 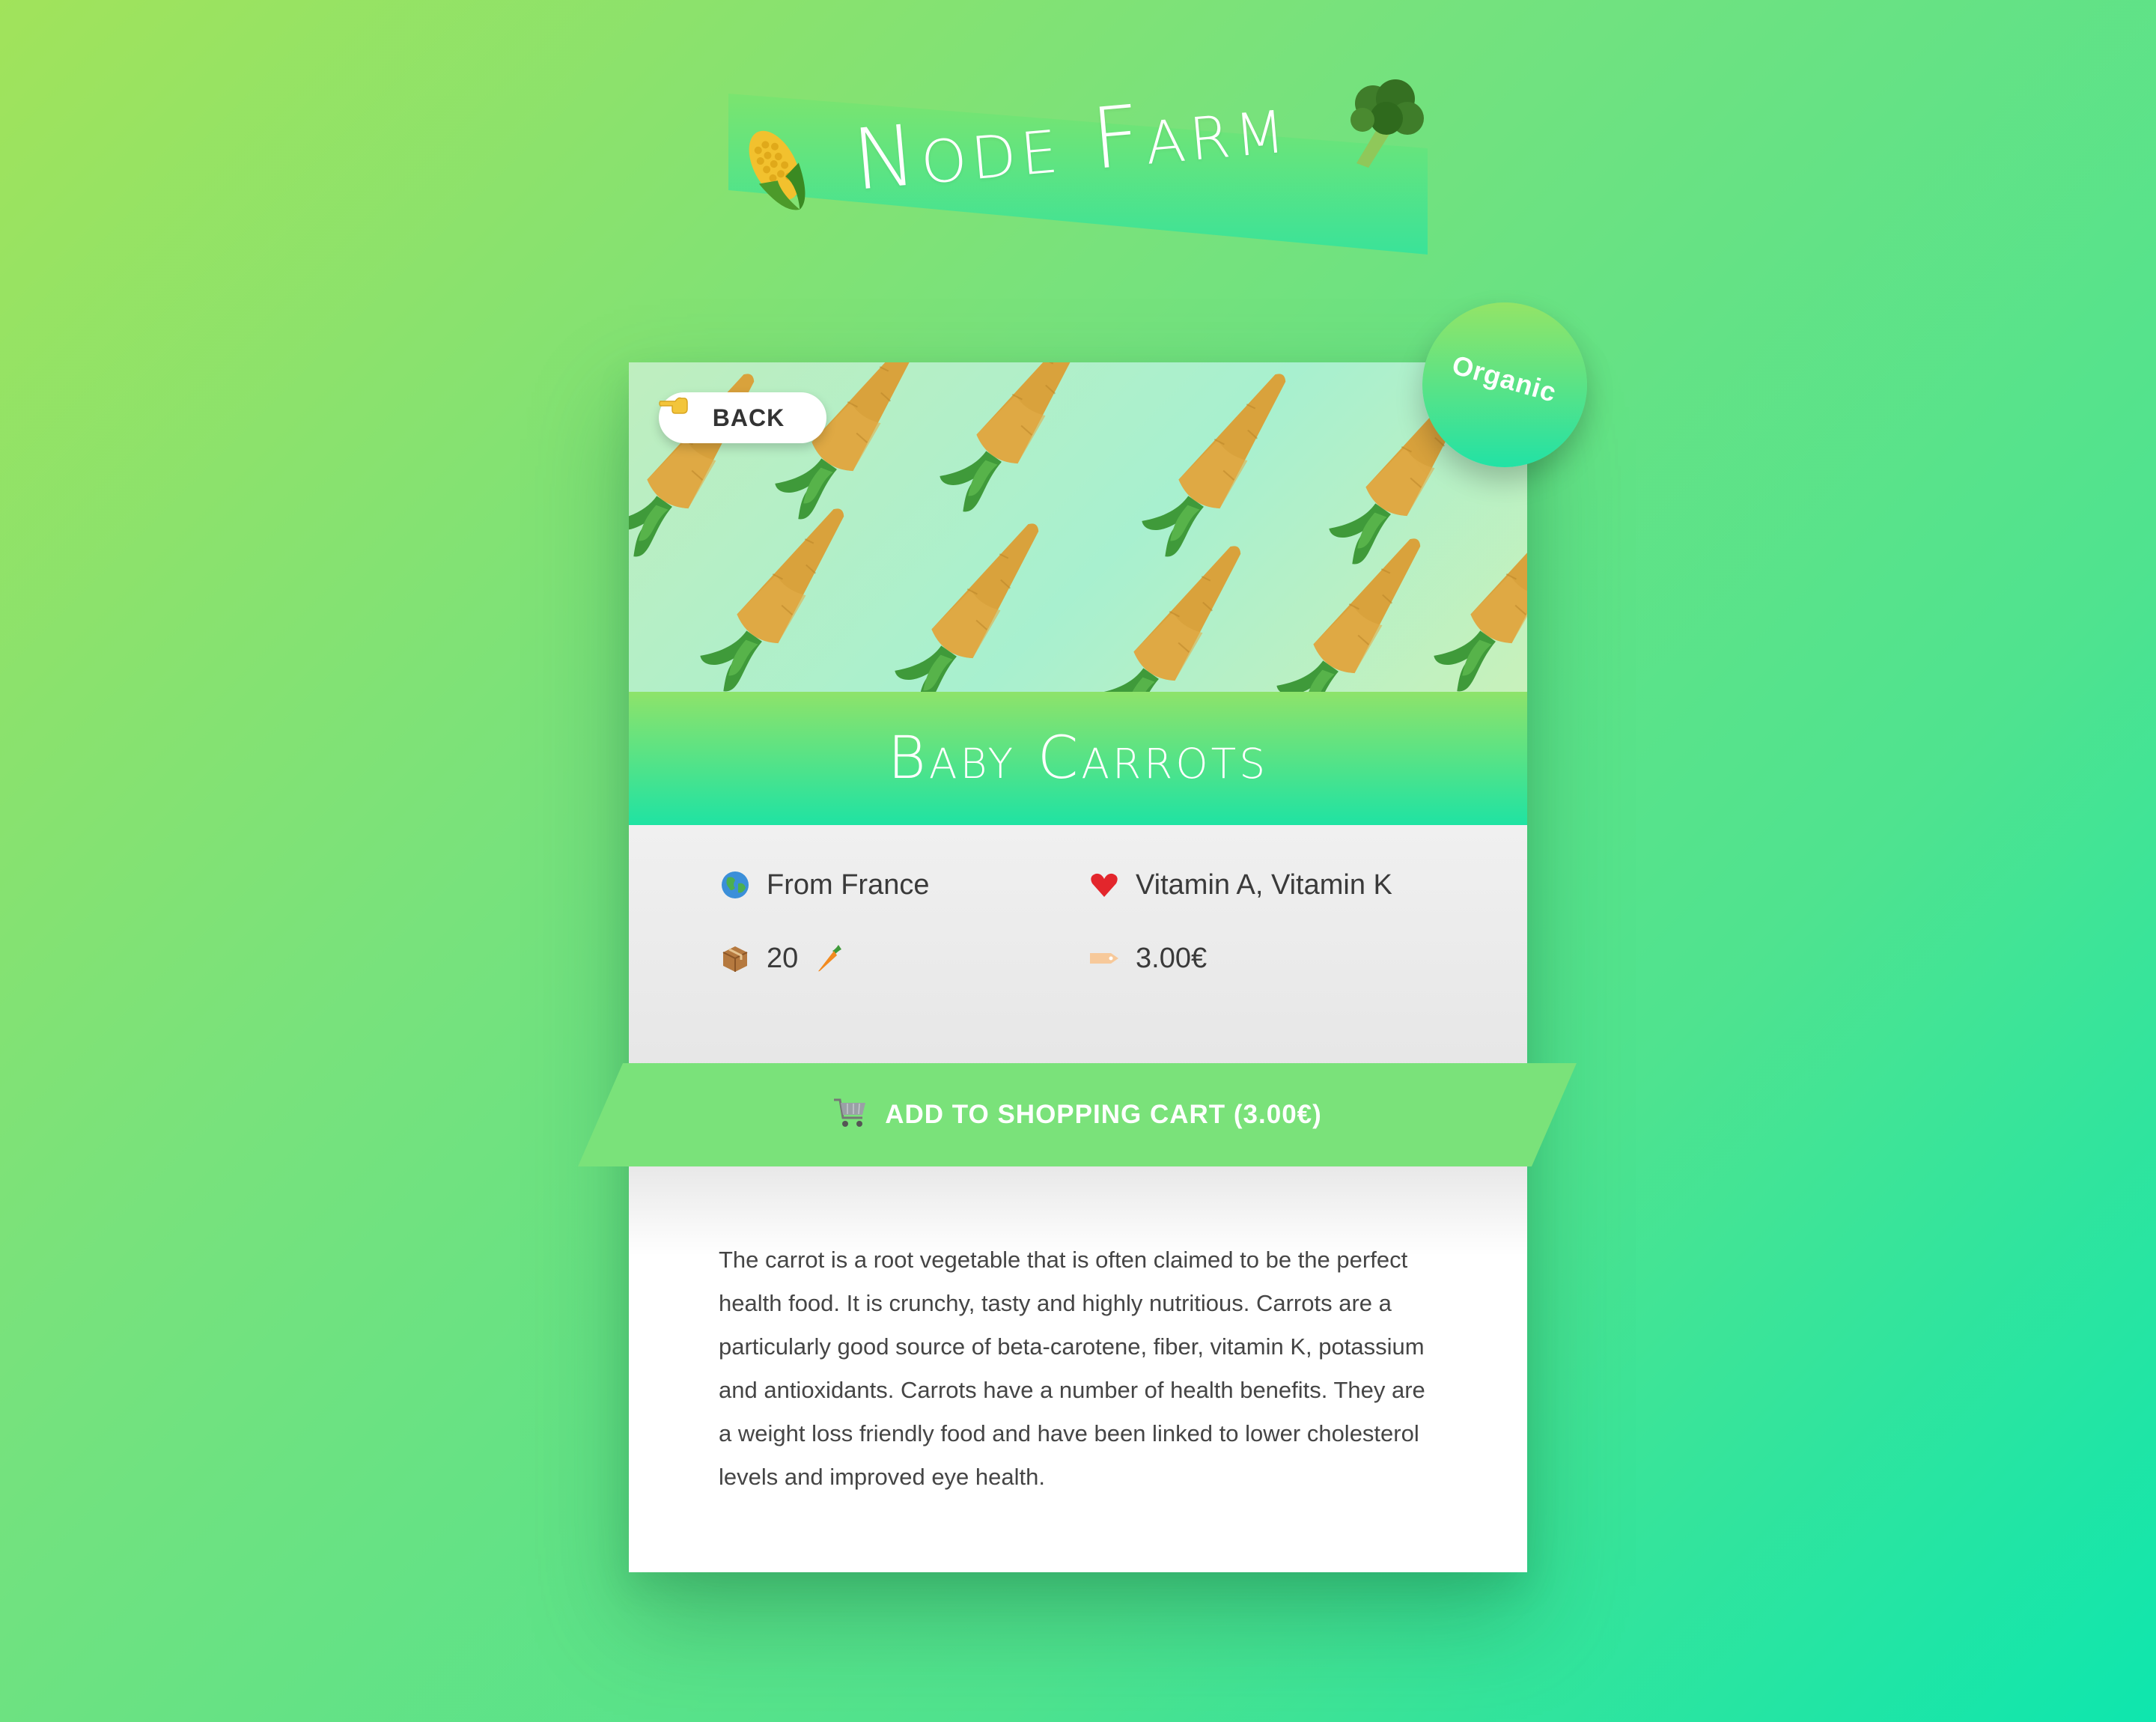 What do you see at coordinates (748, 417) in the screenshot?
I see `back-label: BACK` at bounding box center [748, 417].